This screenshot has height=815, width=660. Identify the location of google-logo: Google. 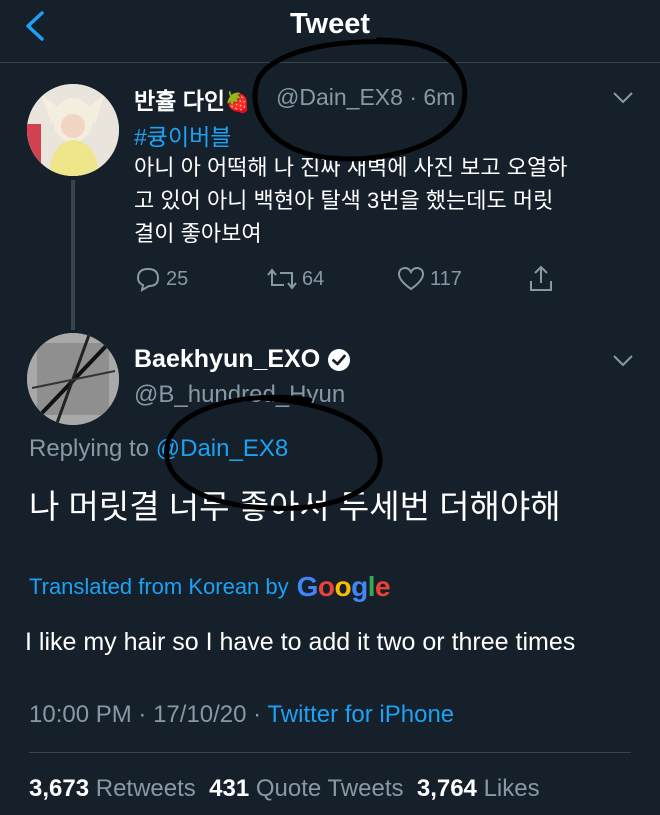
(343, 587).